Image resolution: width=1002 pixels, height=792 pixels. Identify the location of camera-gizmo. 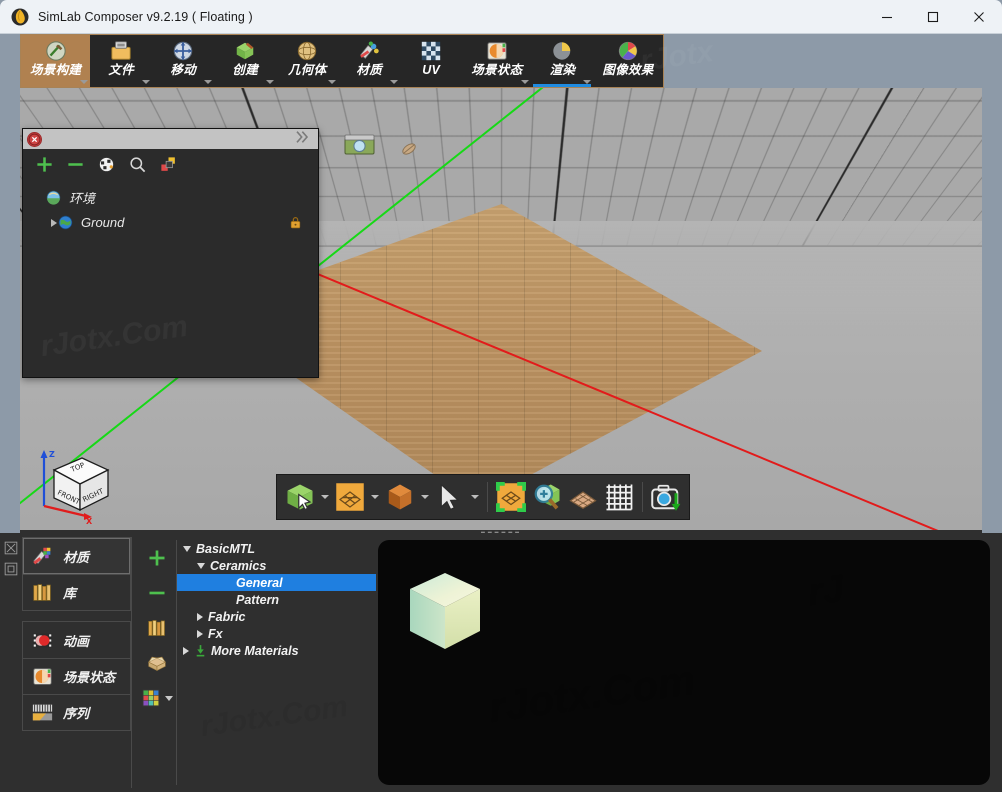
(360, 146).